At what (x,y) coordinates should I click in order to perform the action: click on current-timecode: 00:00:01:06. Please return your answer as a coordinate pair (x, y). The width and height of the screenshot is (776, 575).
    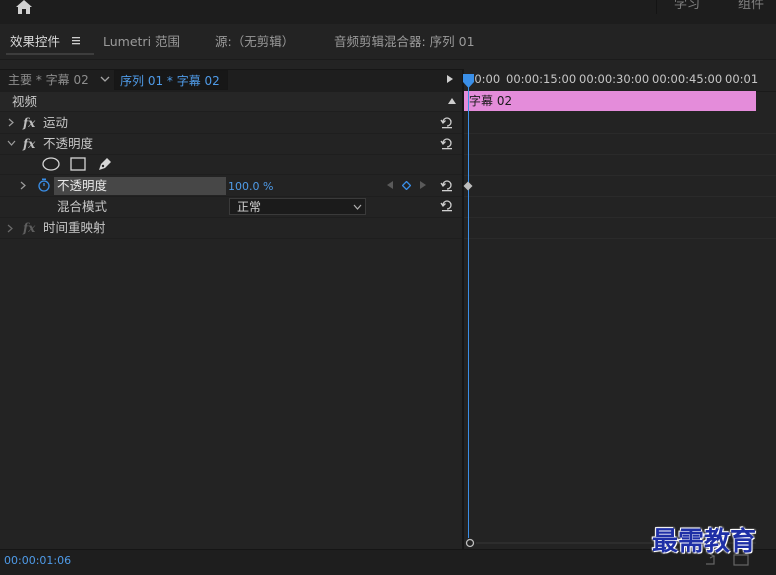
    Looking at the image, I should click on (37, 561).